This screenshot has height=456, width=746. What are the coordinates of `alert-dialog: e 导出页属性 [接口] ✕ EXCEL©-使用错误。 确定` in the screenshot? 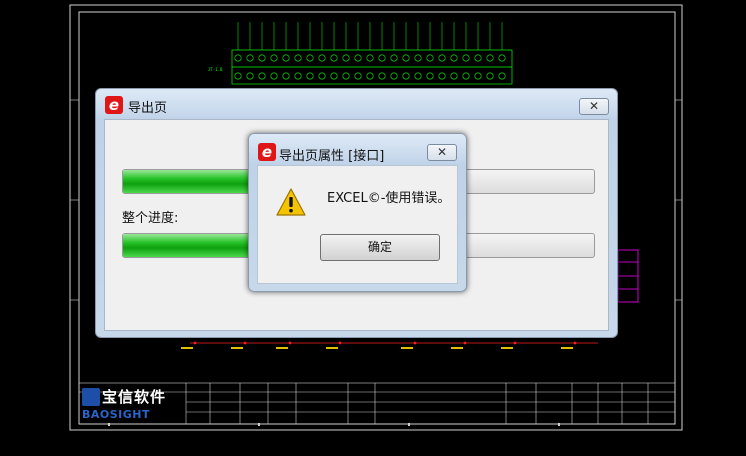 It's located at (357, 212).